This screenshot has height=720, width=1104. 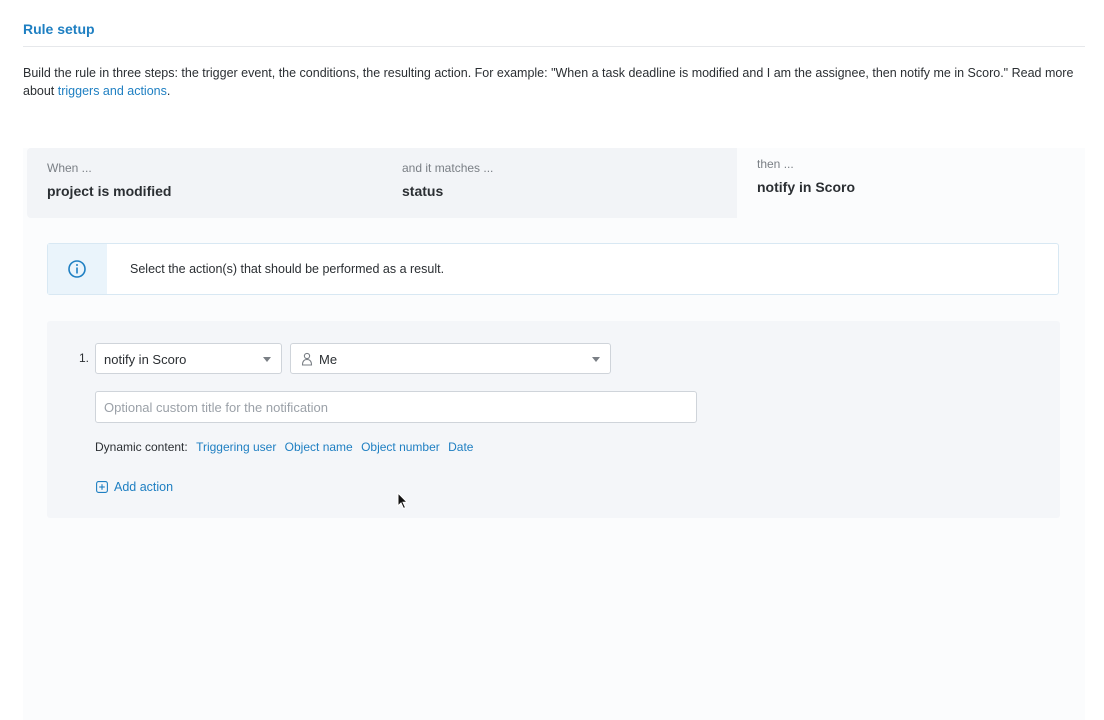 I want to click on dynamic-content-label: Dynamic content:, so click(x=141, y=447).